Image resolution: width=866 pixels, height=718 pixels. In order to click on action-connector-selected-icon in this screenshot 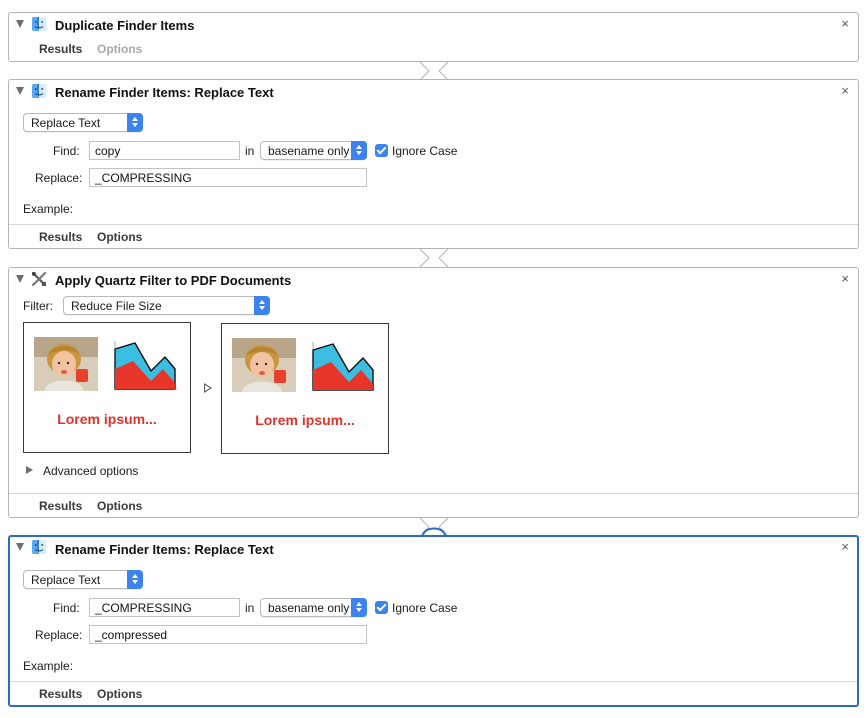, I will do `click(434, 527)`.